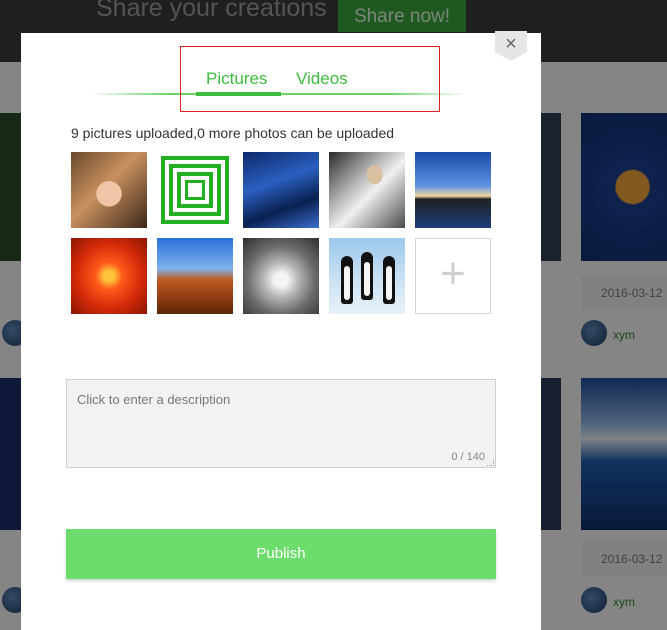 The height and width of the screenshot is (630, 667). What do you see at coordinates (195, 190) in the screenshot?
I see `thumbnail-green-squares-photo` at bounding box center [195, 190].